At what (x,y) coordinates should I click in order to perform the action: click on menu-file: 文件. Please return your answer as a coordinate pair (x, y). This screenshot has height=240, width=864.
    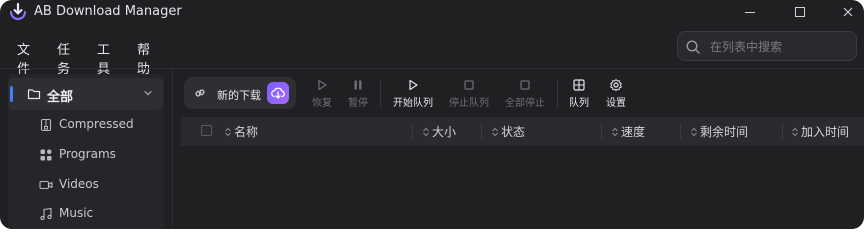
    Looking at the image, I should click on (23, 58).